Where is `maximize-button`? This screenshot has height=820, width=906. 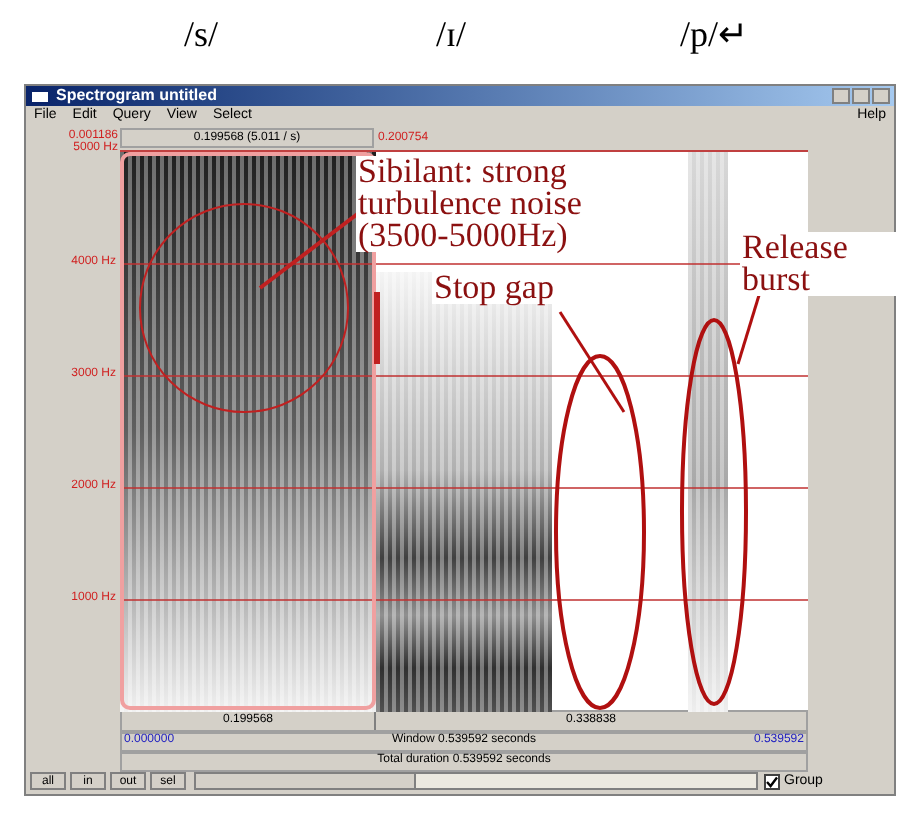
maximize-button is located at coordinates (861, 96).